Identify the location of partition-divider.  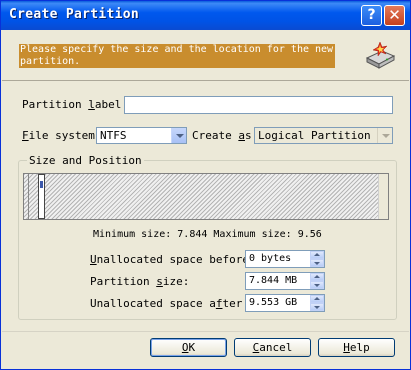
(28, 196).